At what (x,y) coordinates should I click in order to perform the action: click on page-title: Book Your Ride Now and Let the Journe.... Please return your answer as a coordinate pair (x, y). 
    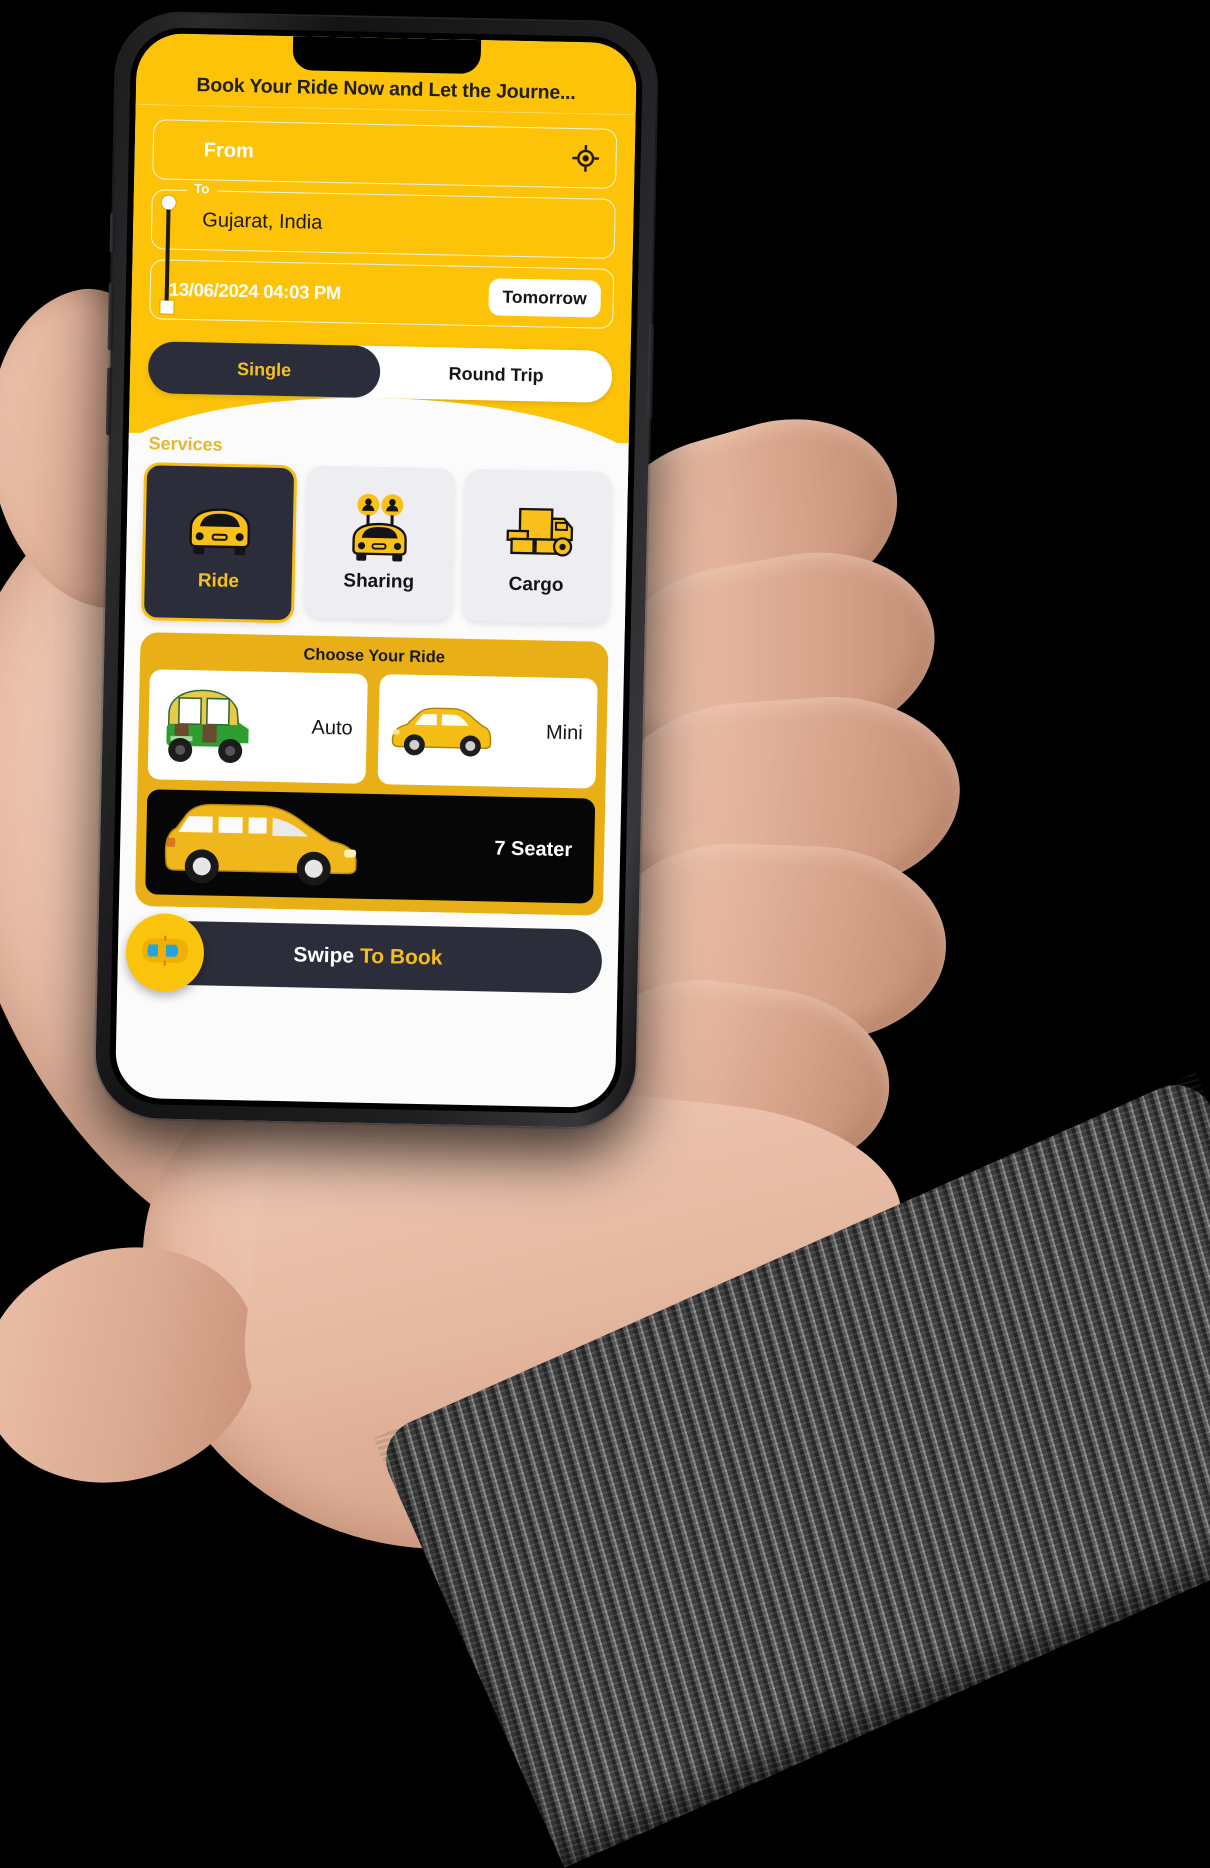
    Looking at the image, I should click on (386, 89).